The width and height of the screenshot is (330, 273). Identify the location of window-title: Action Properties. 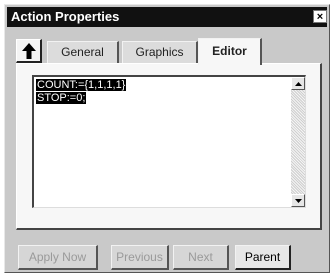
(65, 16).